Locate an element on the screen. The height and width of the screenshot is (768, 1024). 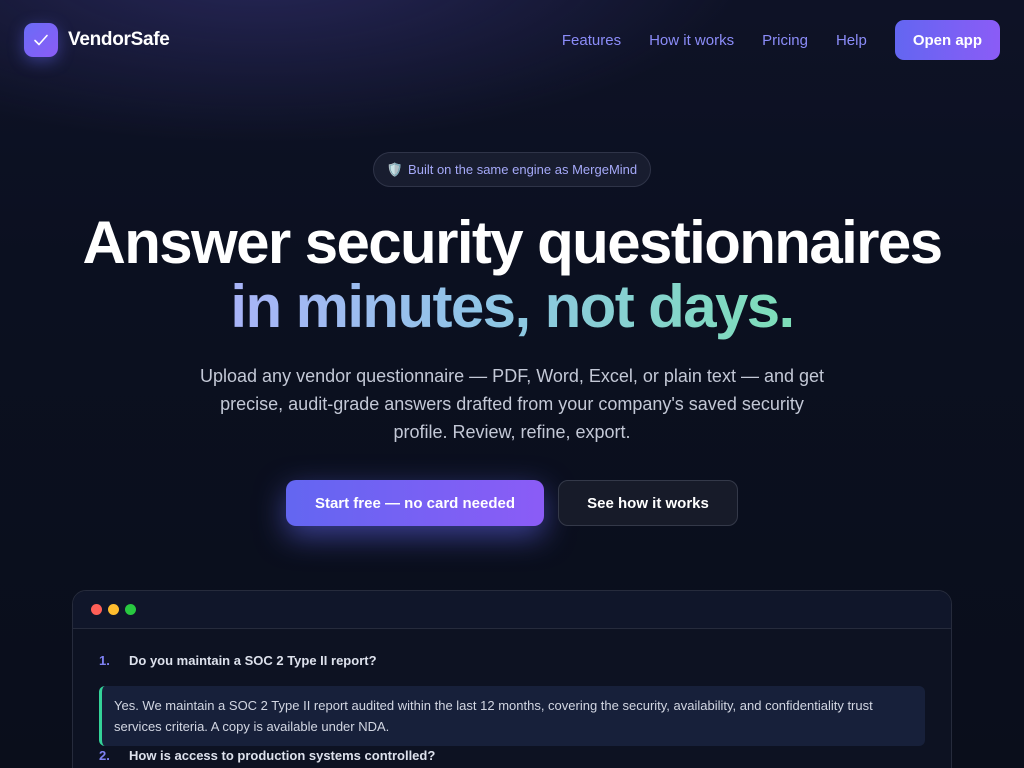
check-mark-glyph is located at coordinates (41, 40).